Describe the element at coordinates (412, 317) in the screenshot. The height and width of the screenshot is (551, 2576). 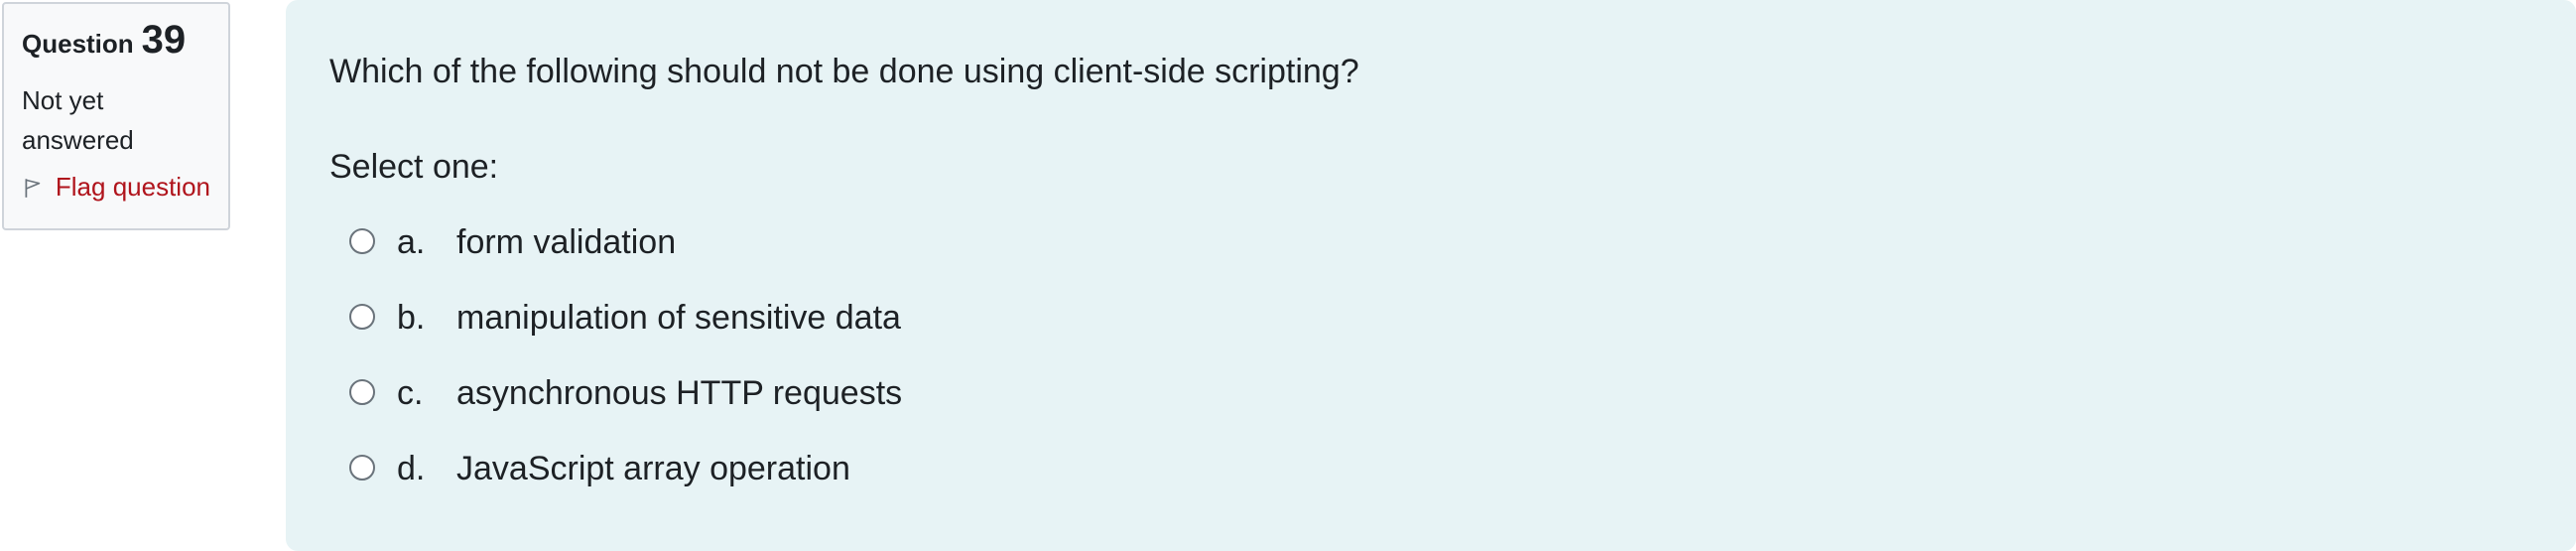
I see `answer-letter: b.` at that location.